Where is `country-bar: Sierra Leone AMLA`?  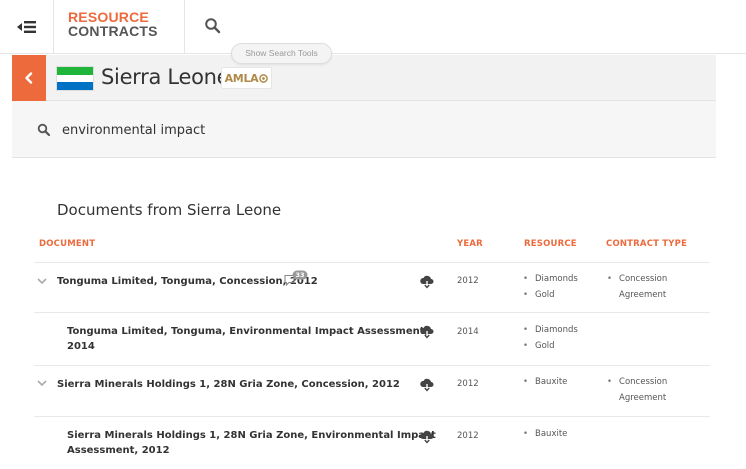 country-bar: Sierra Leone AMLA is located at coordinates (364, 78).